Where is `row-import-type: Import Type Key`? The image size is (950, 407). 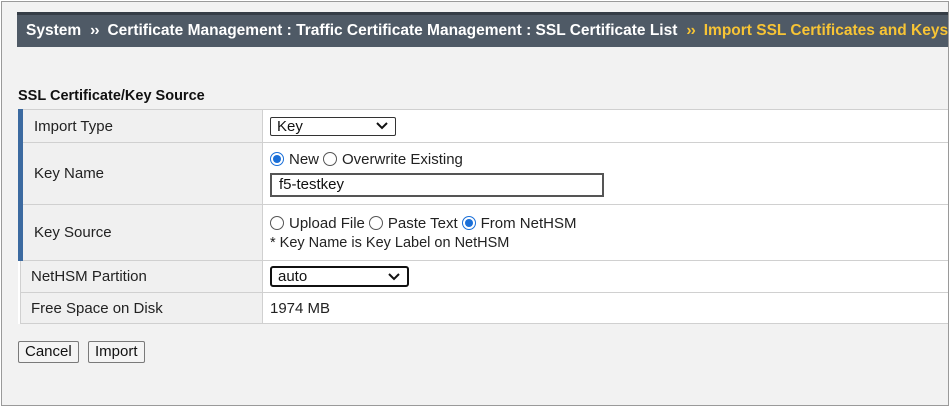
row-import-type: Import Type Key is located at coordinates (483, 126).